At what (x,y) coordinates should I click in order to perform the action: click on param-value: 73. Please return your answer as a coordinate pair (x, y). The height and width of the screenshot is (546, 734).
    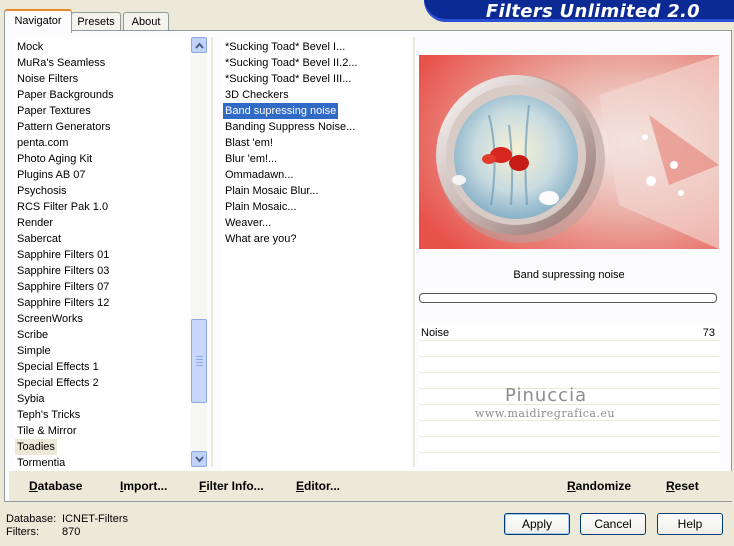
    Looking at the image, I should click on (708, 333).